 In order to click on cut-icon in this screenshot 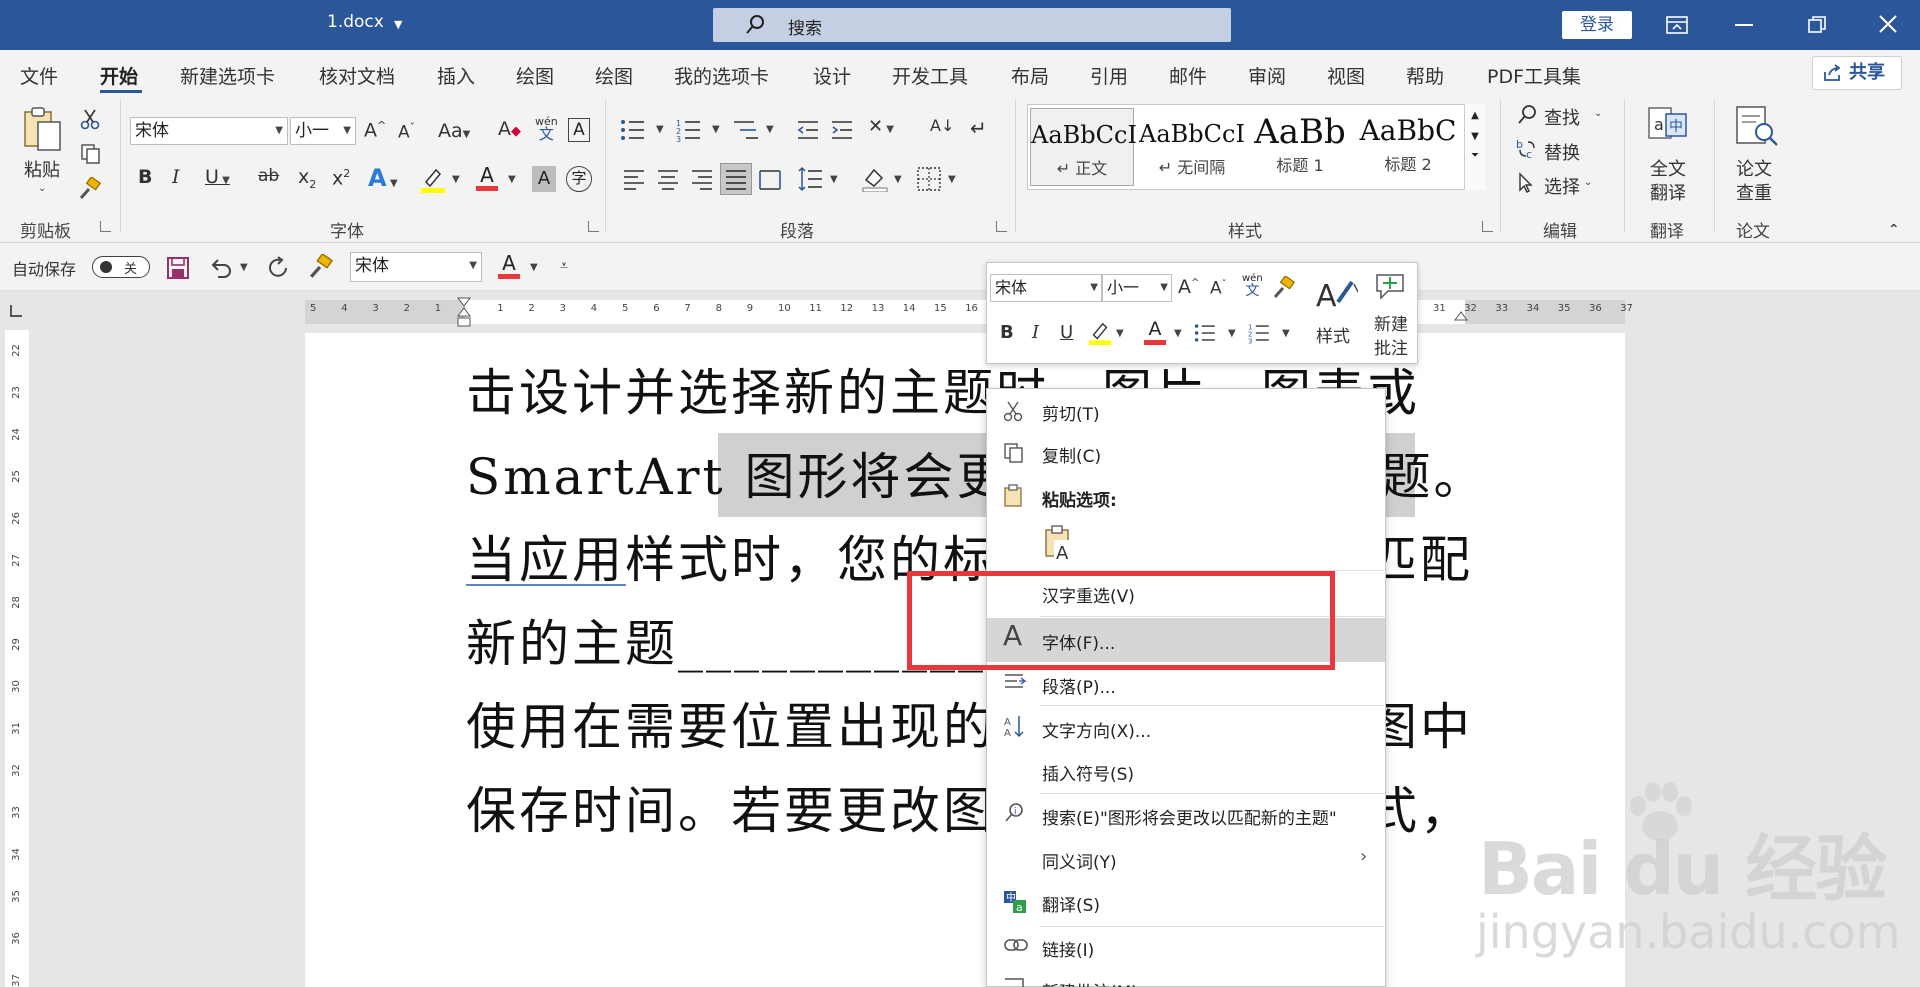, I will do `click(90, 119)`.